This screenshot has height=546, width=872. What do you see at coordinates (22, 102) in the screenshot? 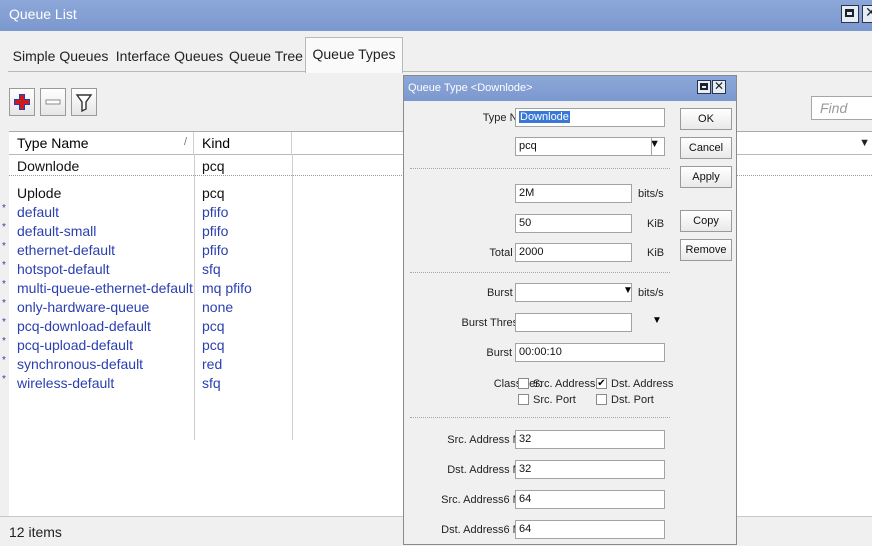
I see `add-button` at bounding box center [22, 102].